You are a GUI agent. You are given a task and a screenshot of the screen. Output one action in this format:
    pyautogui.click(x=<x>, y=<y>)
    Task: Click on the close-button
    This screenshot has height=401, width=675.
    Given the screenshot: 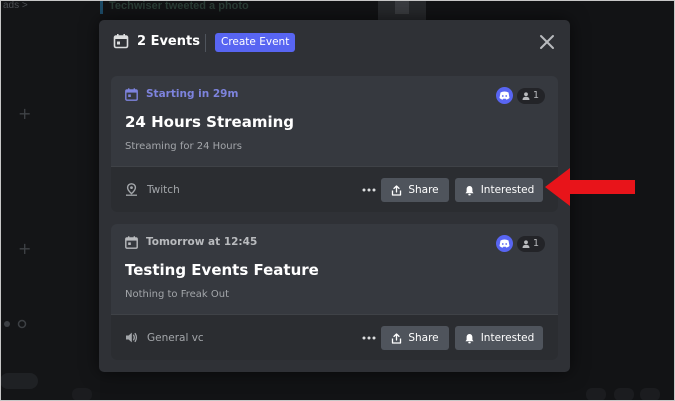 What is the action you would take?
    pyautogui.click(x=547, y=42)
    